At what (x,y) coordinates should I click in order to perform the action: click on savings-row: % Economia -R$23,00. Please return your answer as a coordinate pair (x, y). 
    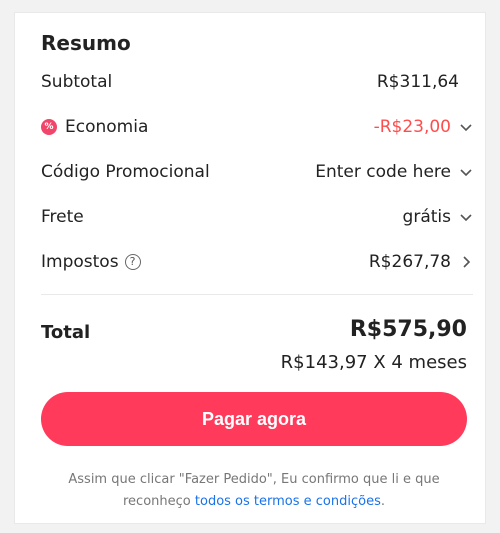
    Looking at the image, I should click on (257, 127).